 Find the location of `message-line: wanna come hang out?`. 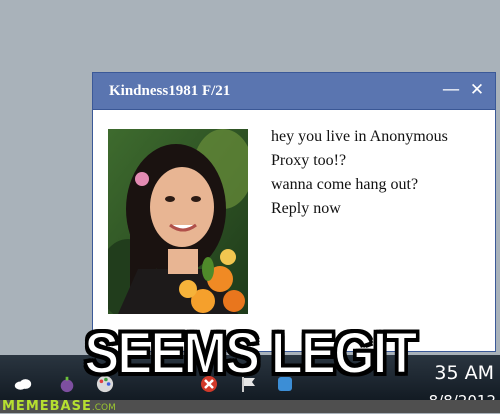

message-line: wanna come hang out? is located at coordinates (345, 184).